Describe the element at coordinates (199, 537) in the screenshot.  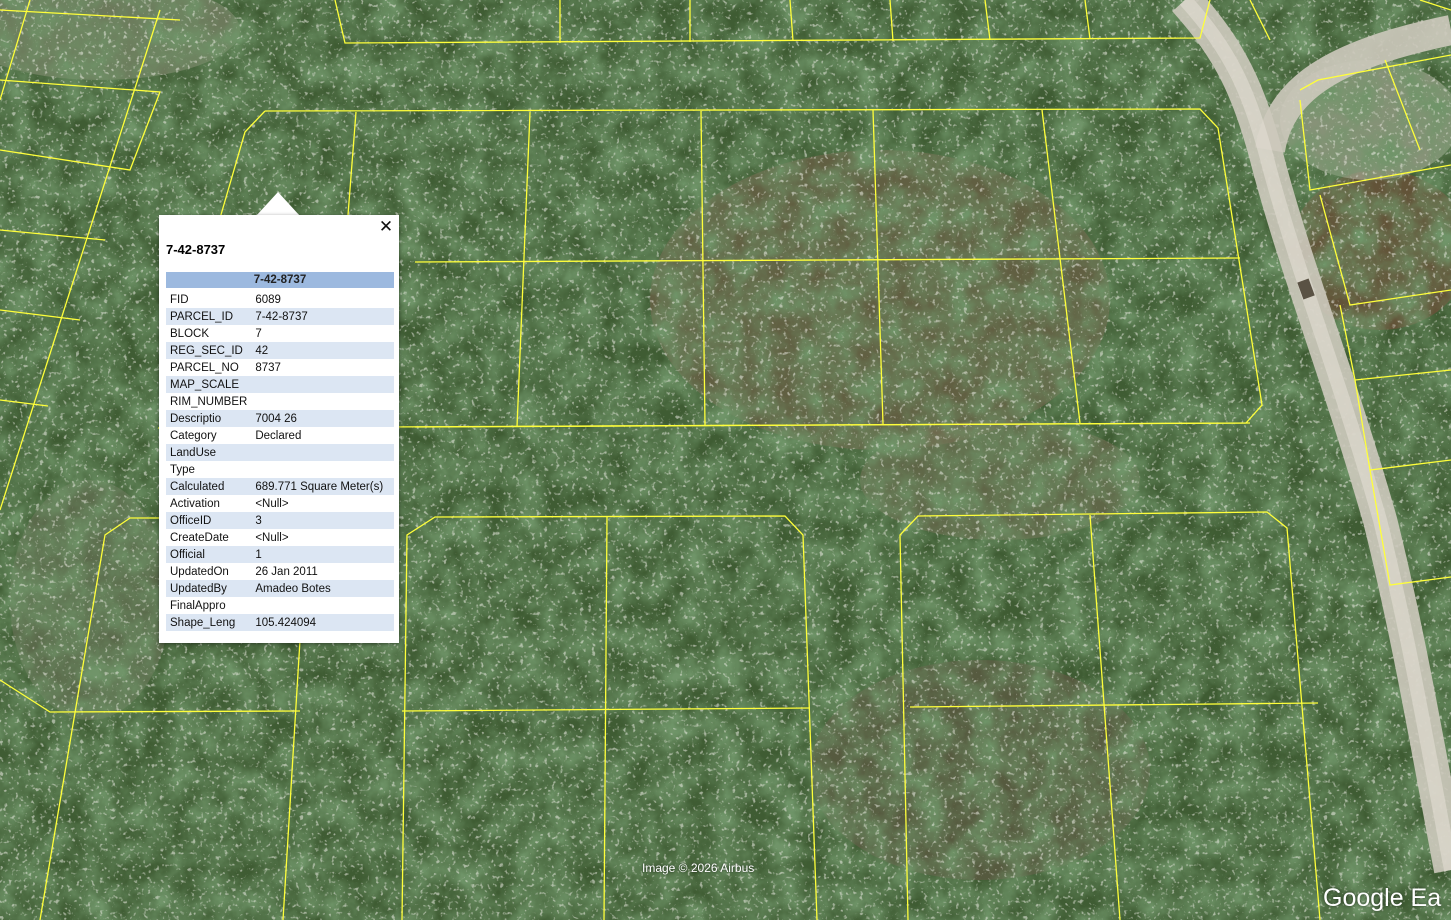
I see `attribute-key: CreateDate` at that location.